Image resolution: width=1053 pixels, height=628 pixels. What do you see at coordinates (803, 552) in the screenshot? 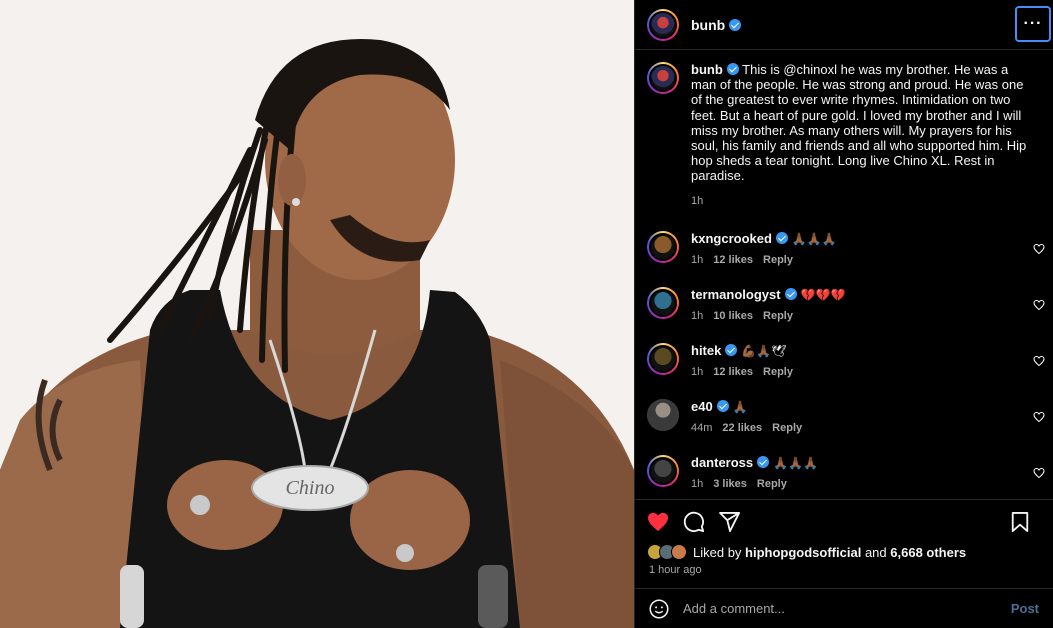
I see `liked-user: hiphopgodsofficial` at bounding box center [803, 552].